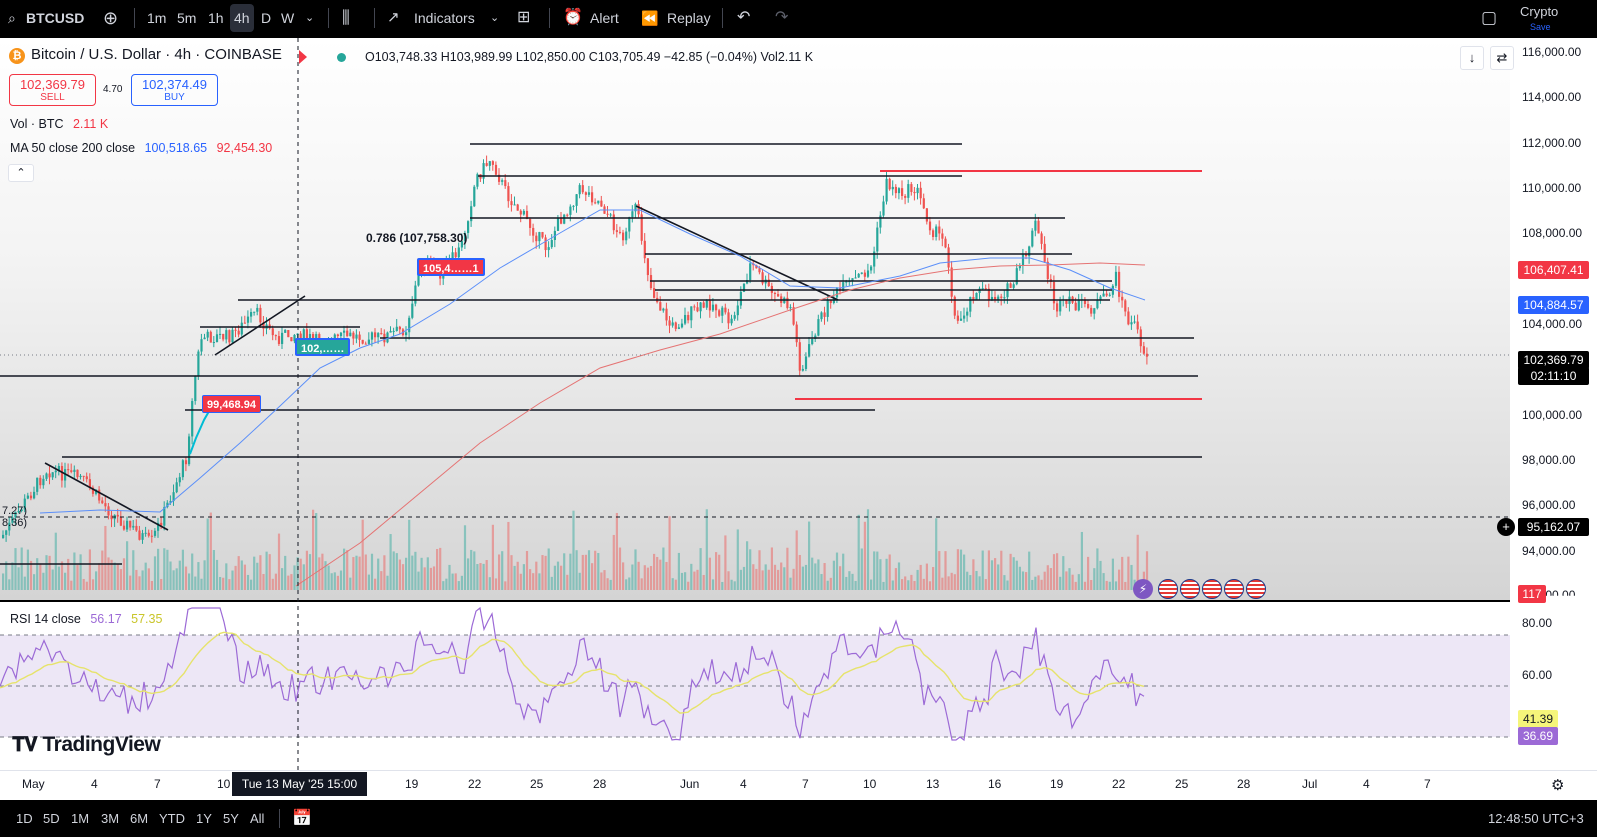  What do you see at coordinates (689, 18) in the screenshot?
I see `replay-button: Replay` at bounding box center [689, 18].